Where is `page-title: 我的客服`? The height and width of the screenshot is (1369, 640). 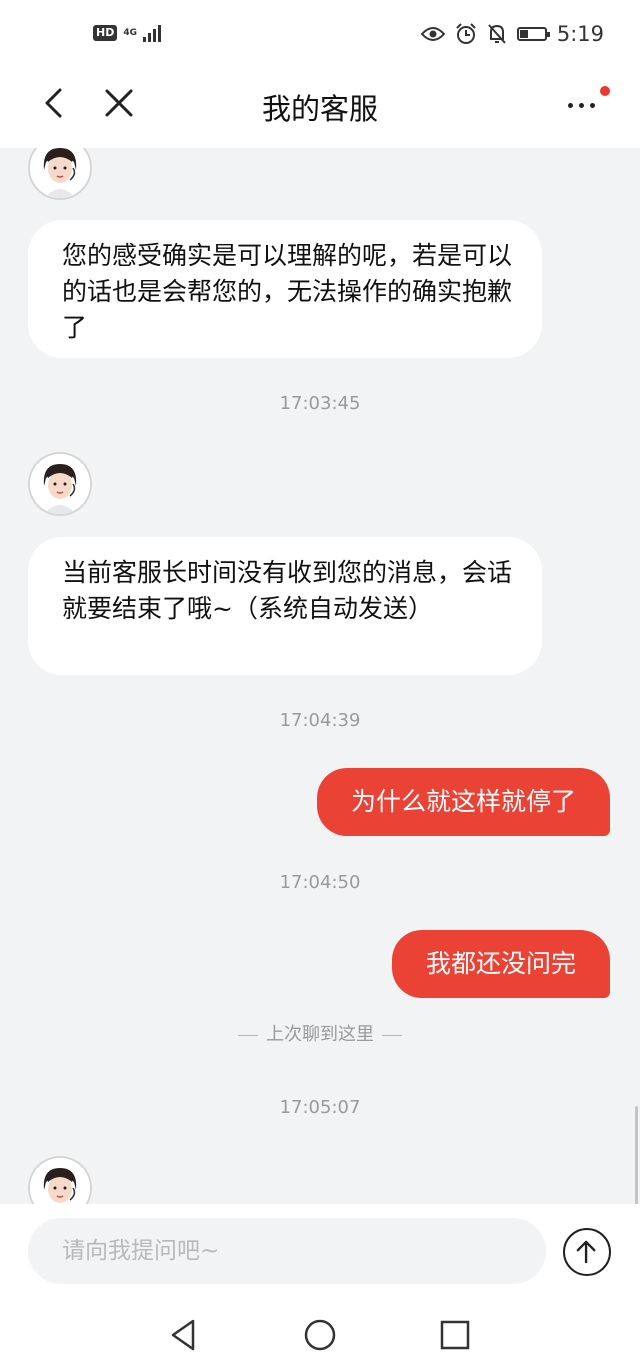
page-title: 我的客服 is located at coordinates (319, 109).